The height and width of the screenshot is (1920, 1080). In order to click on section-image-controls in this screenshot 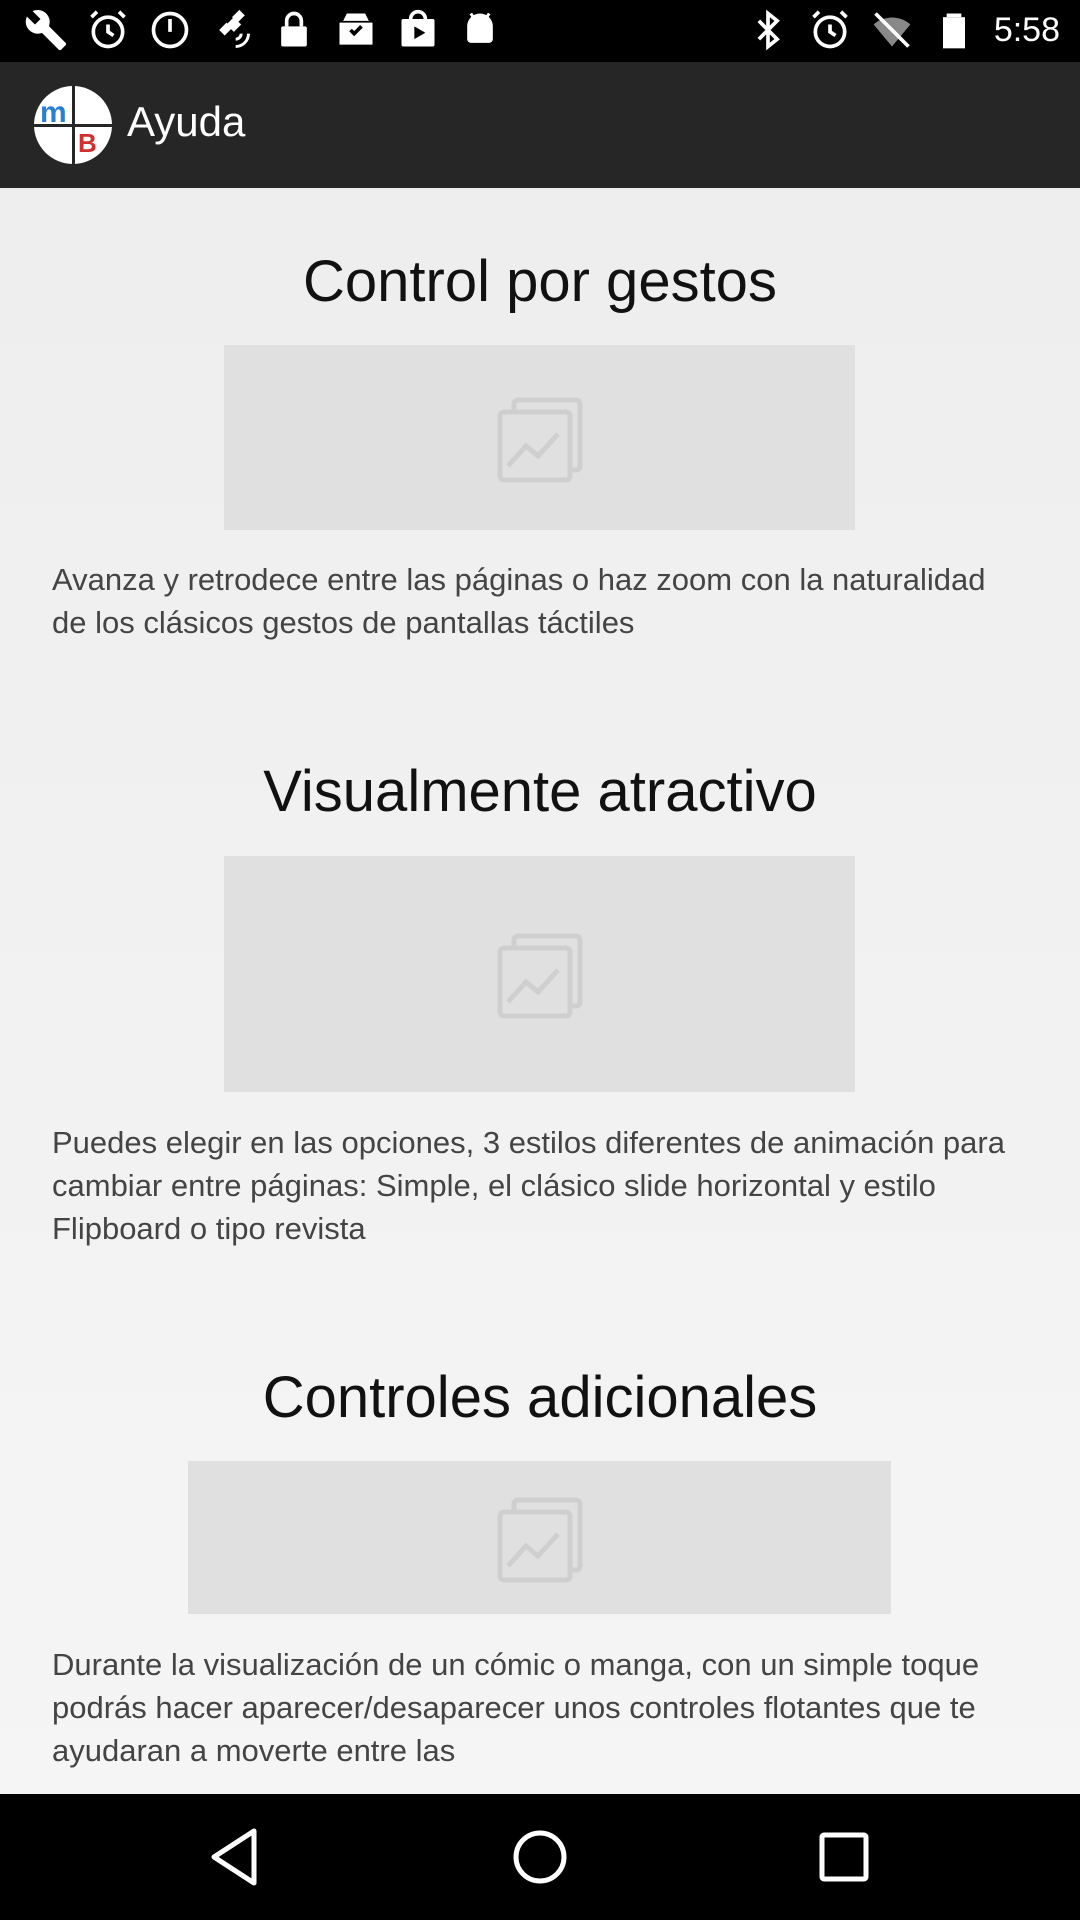, I will do `click(539, 1537)`.